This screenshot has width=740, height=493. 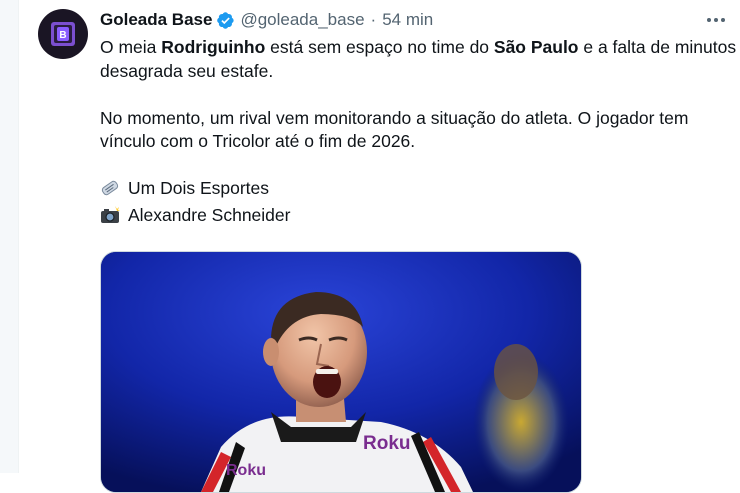 What do you see at coordinates (110, 218) in the screenshot?
I see `camera-flash-emoji-icon` at bounding box center [110, 218].